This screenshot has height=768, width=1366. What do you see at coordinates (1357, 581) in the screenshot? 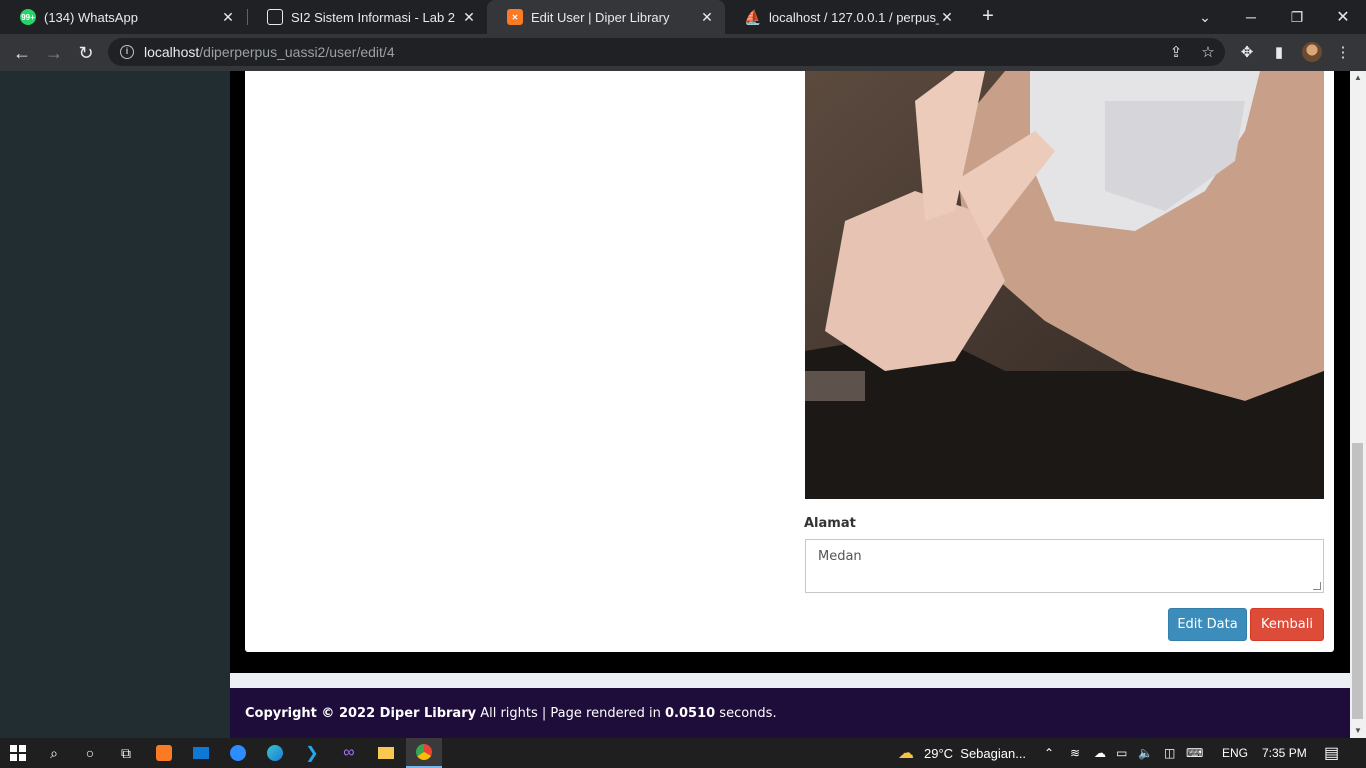
I see `scroll-thumb` at bounding box center [1357, 581].